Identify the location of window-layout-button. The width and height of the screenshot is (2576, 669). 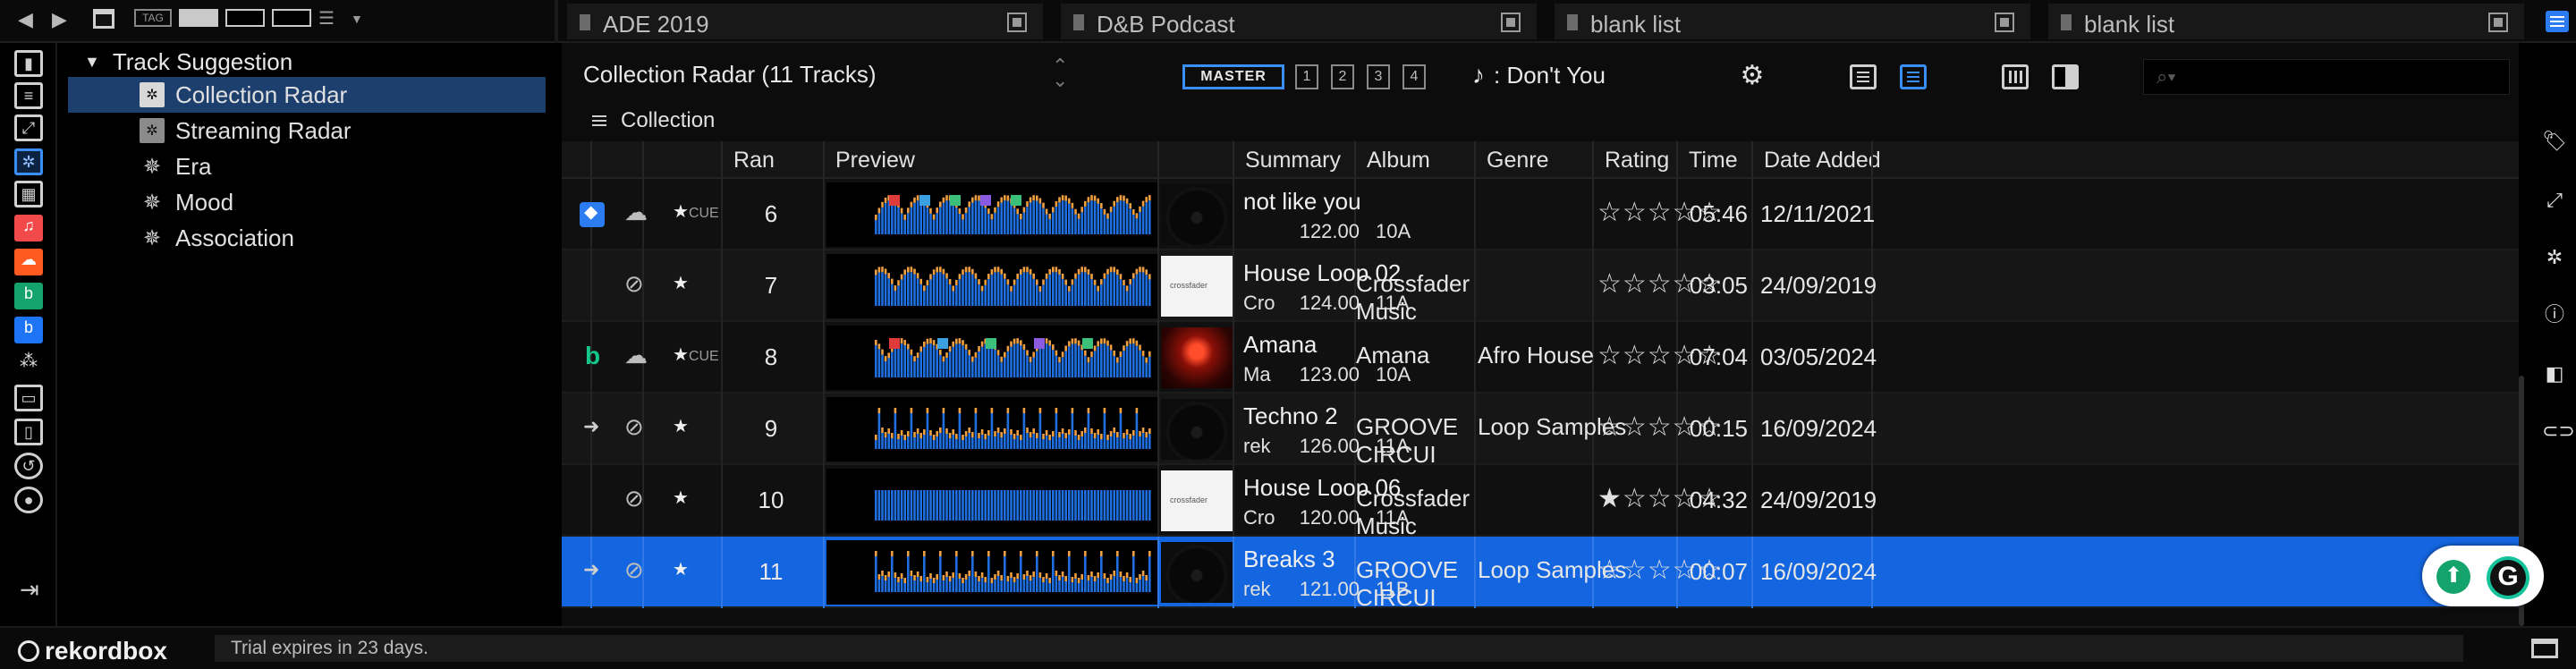
(103, 19).